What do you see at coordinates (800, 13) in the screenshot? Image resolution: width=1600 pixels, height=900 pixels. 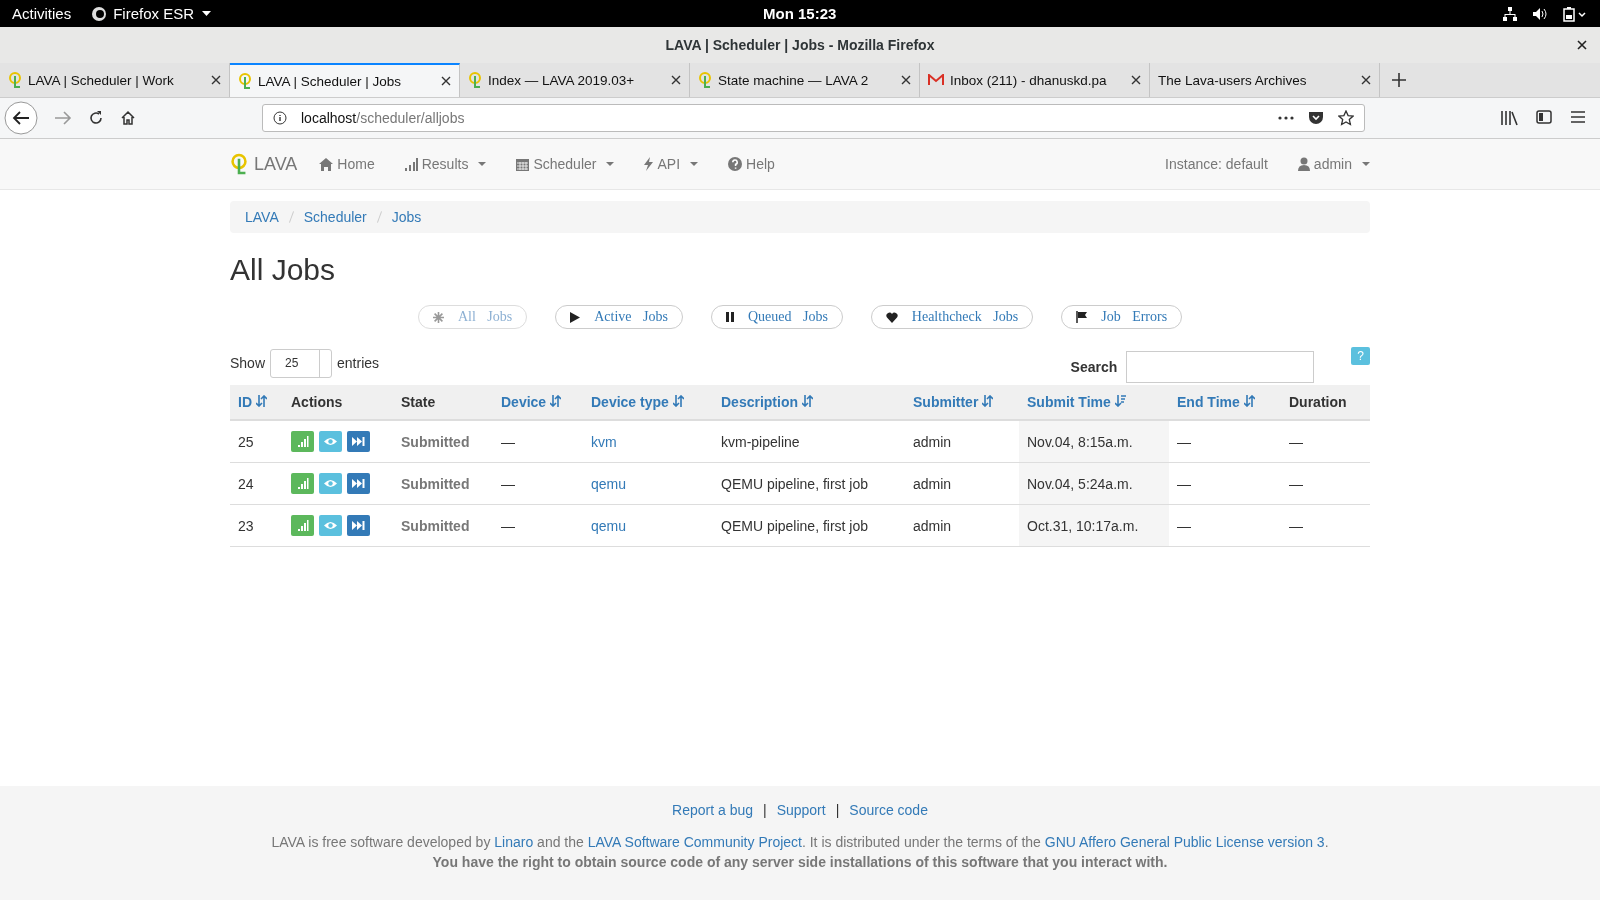 I see `clock: Mon 15:23` at bounding box center [800, 13].